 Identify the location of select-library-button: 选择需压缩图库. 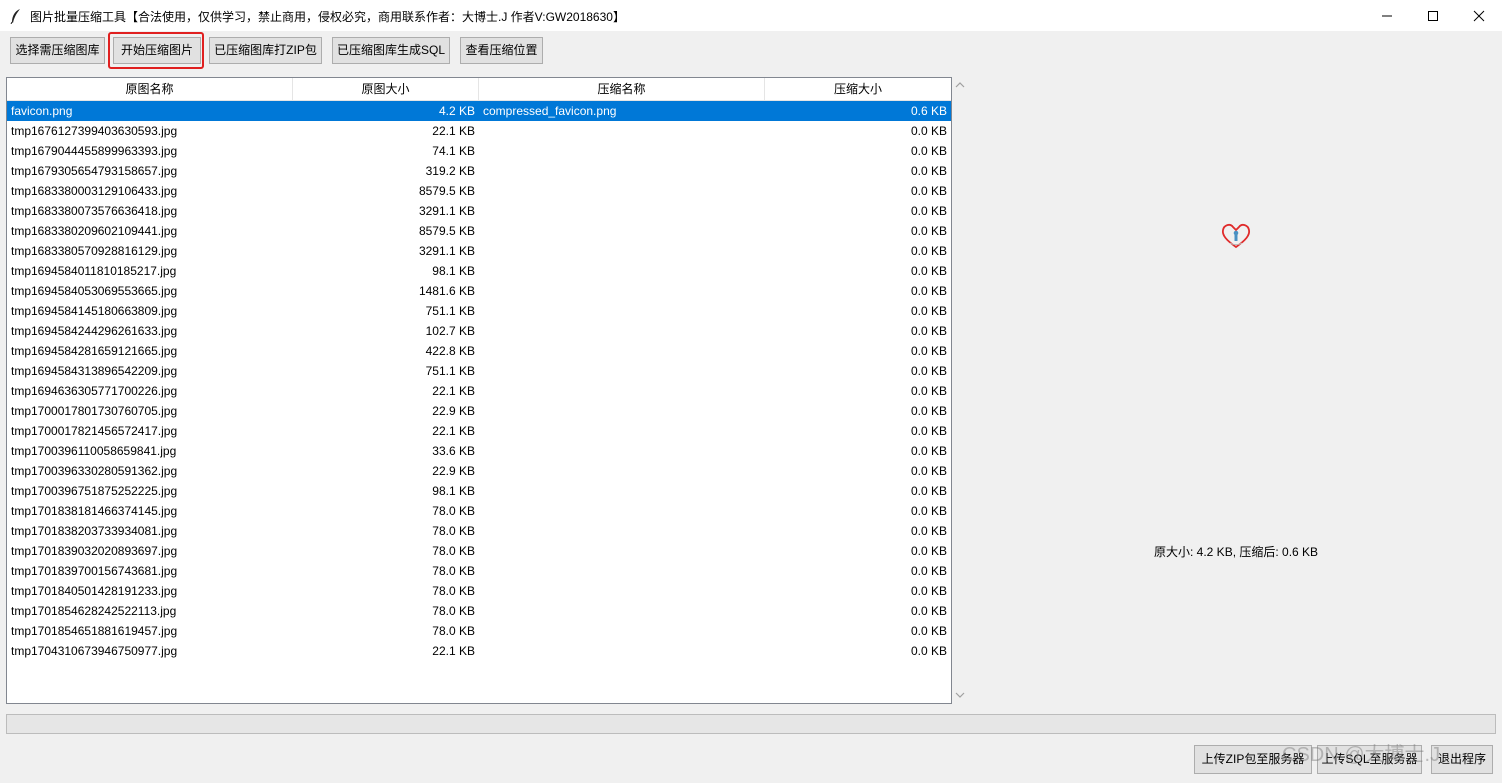
(57, 50).